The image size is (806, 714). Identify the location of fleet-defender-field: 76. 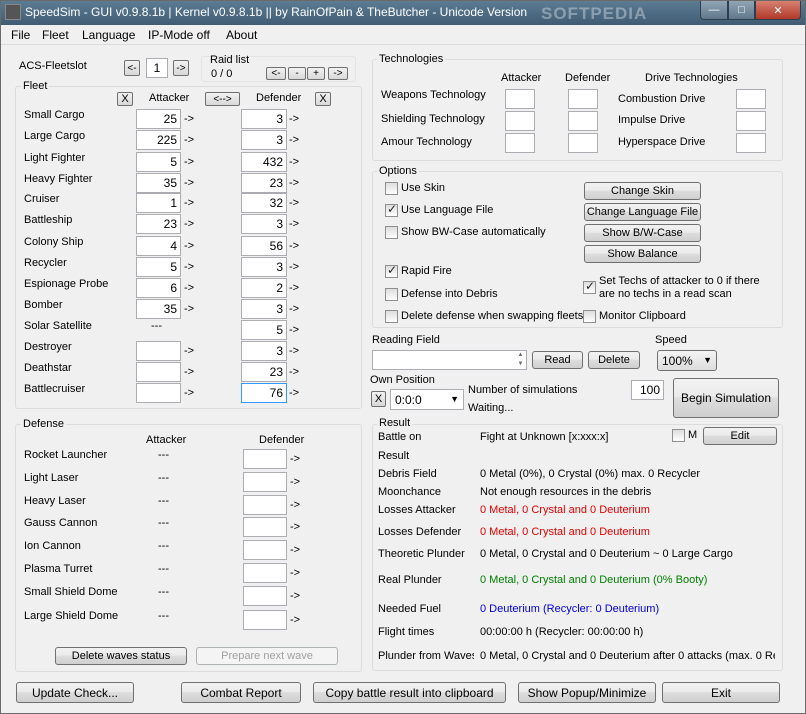
(264, 393).